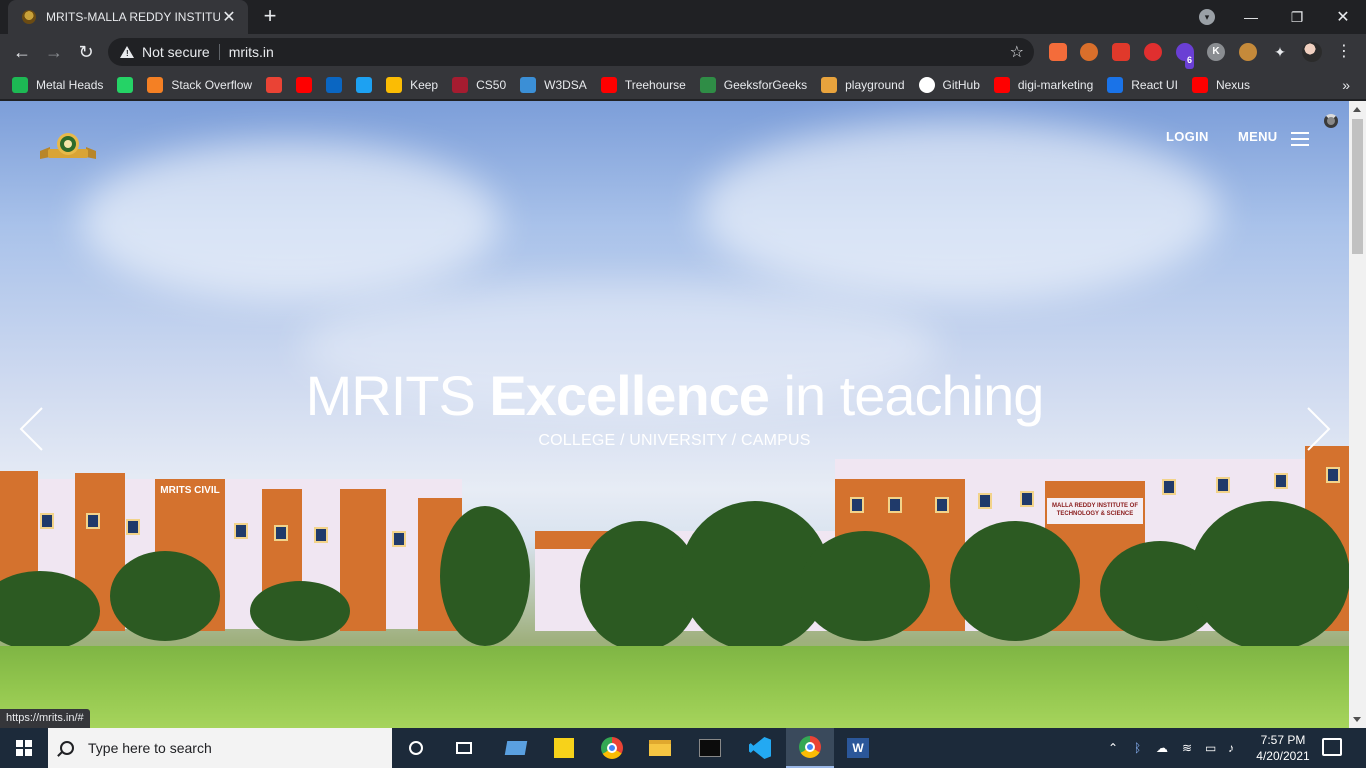  I want to click on bookmark-item: Metal Heads, so click(57, 84).